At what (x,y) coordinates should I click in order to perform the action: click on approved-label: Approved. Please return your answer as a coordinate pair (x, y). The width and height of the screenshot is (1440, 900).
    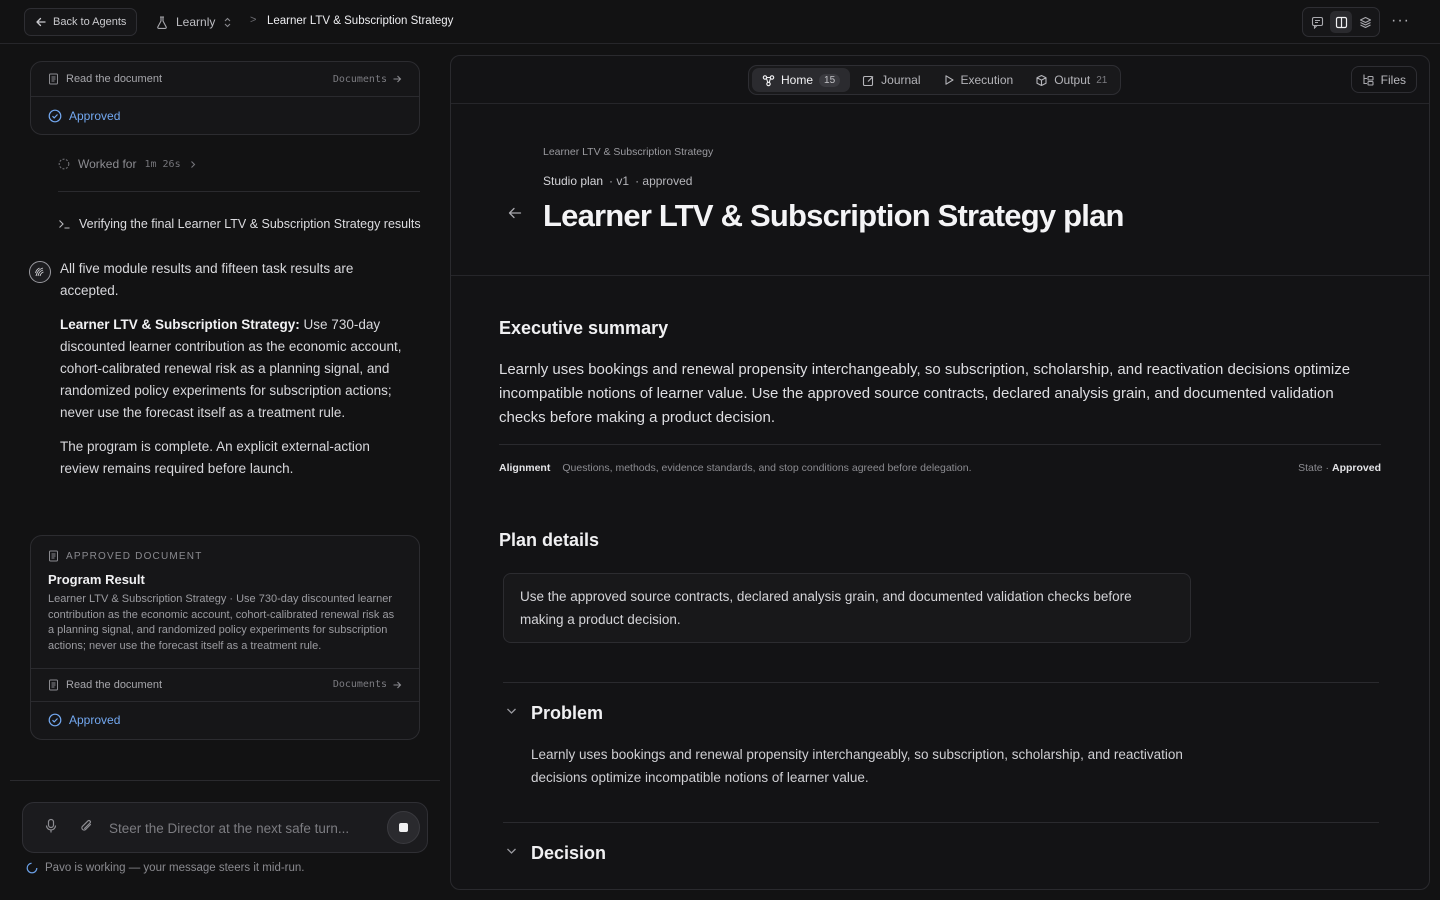
    Looking at the image, I should click on (95, 720).